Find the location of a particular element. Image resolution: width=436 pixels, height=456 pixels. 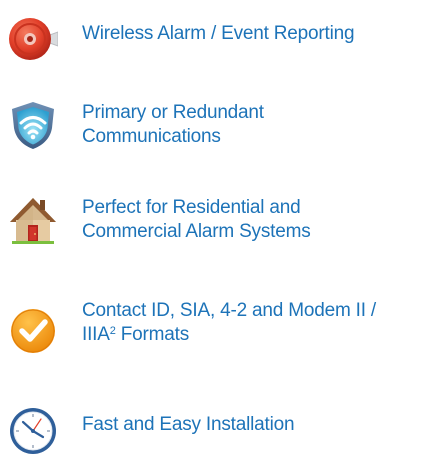

feature-line: Wireless Alarm / Event Reporting is located at coordinates (218, 33).